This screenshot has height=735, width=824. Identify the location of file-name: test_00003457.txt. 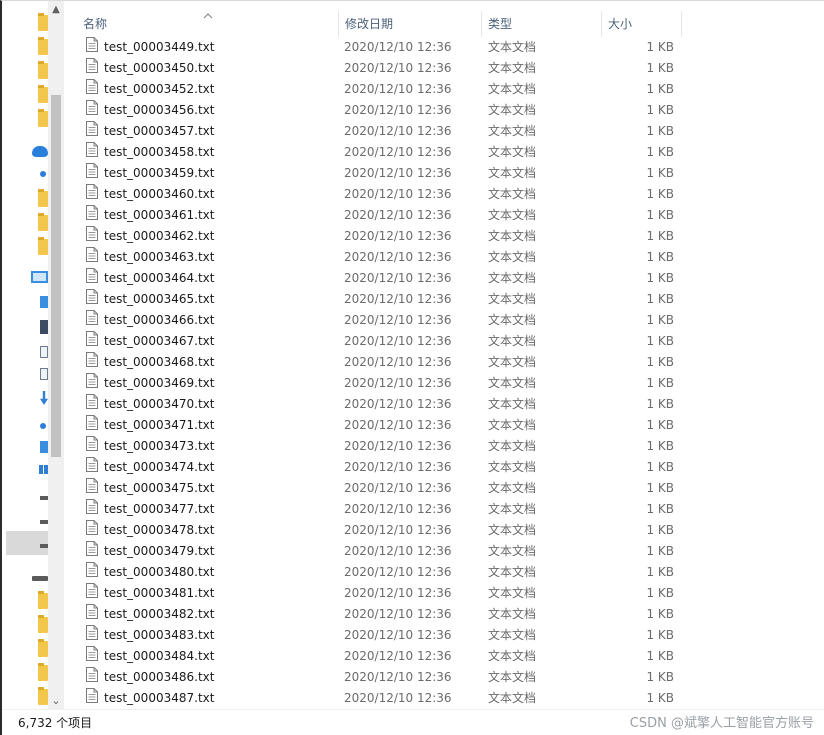
(159, 131).